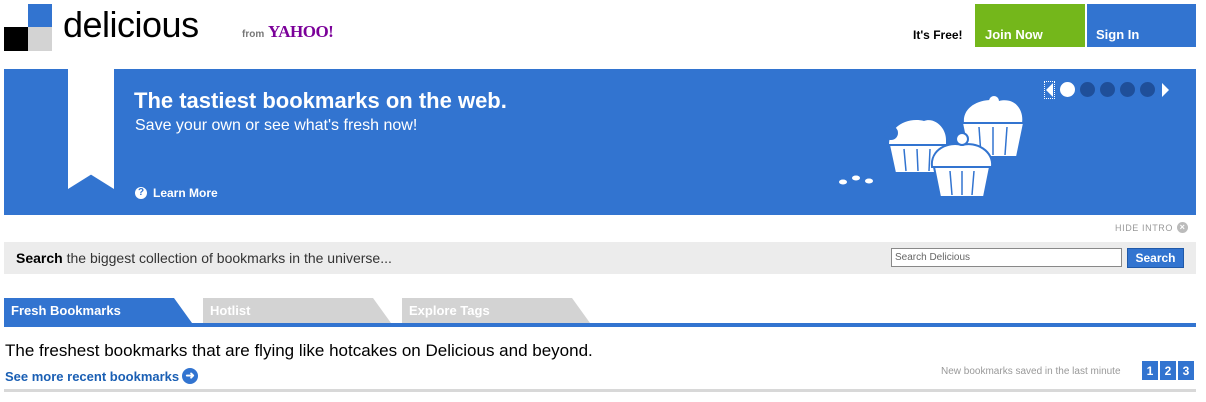 Image resolution: width=1206 pixels, height=402 pixels. What do you see at coordinates (40, 39) in the screenshot?
I see `logo-square-gray` at bounding box center [40, 39].